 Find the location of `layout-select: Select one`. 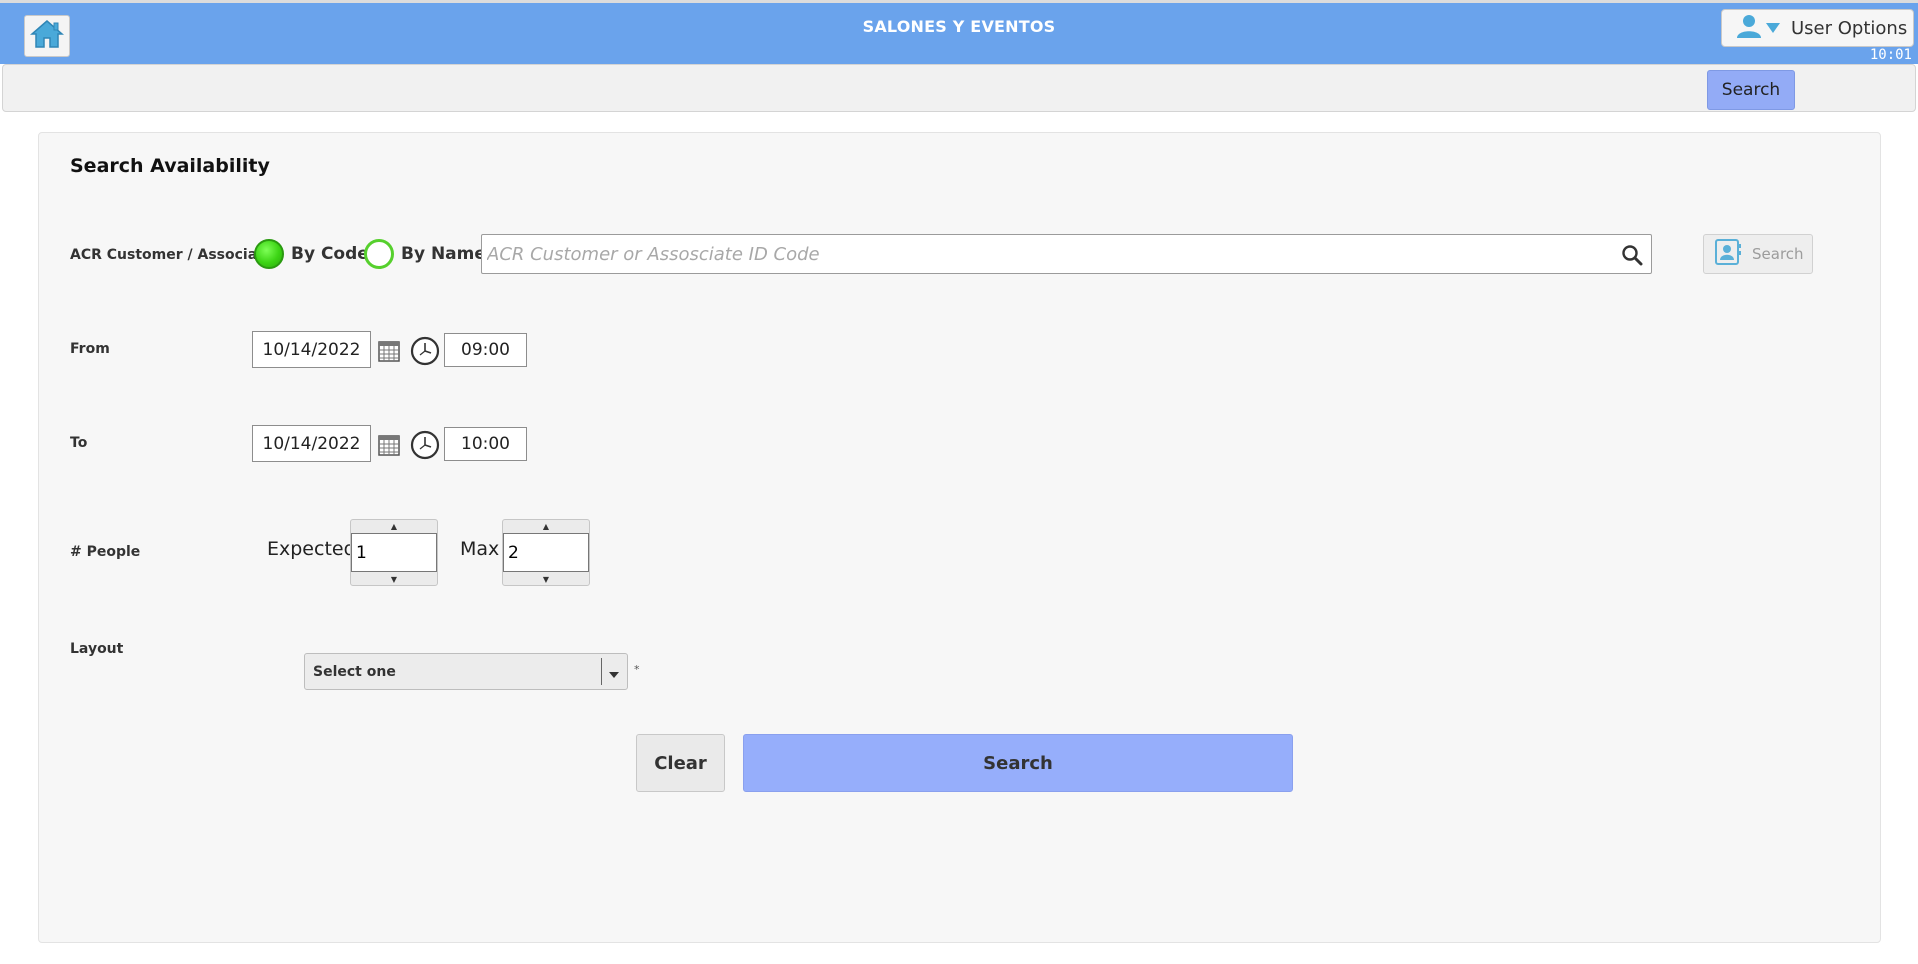

layout-select: Select one is located at coordinates (466, 671).